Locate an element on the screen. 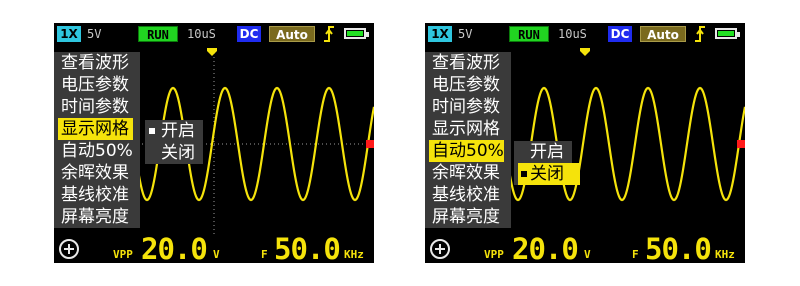 The width and height of the screenshot is (800, 286). grid-submenu: 开启 关闭 is located at coordinates (174, 142).